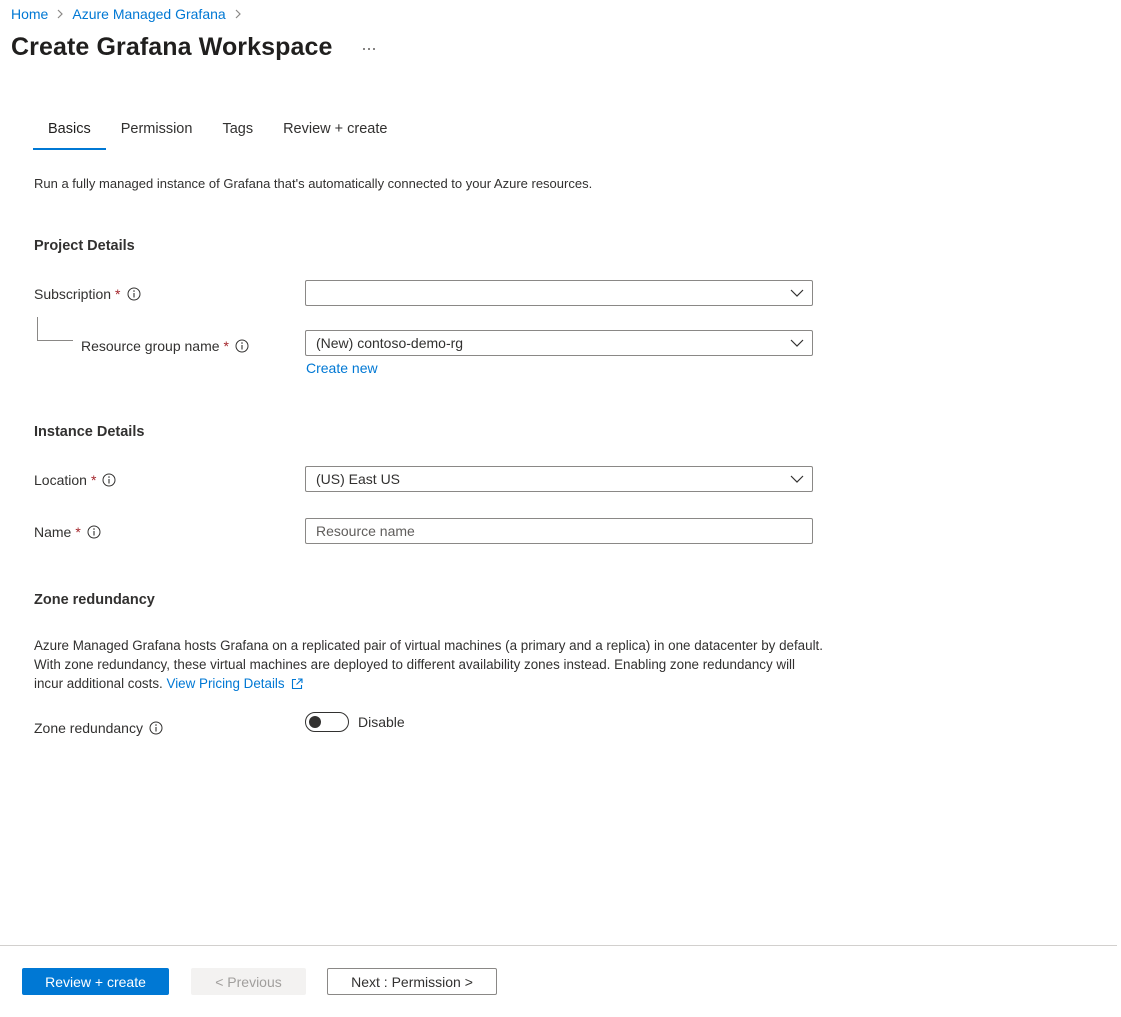  Describe the element at coordinates (335, 132) in the screenshot. I see `tab-review-create: Review + create` at that location.